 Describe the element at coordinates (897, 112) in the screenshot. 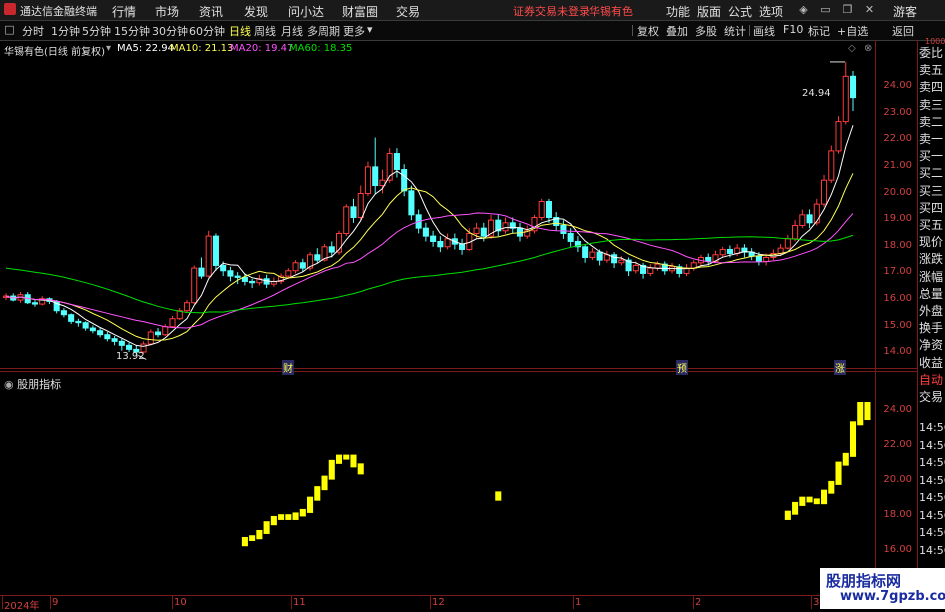

I see `price-tick-label: 23.00` at that location.